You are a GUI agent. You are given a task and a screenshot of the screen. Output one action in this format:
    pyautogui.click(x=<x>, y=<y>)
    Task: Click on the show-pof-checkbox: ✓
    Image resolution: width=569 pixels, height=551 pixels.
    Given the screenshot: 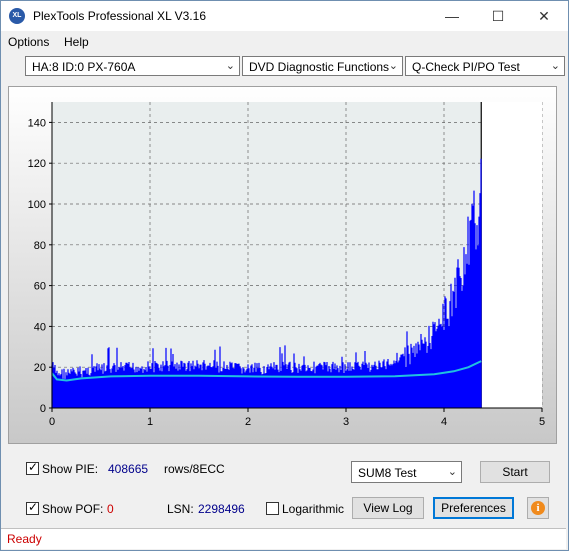 What is the action you would take?
    pyautogui.click(x=32, y=507)
    